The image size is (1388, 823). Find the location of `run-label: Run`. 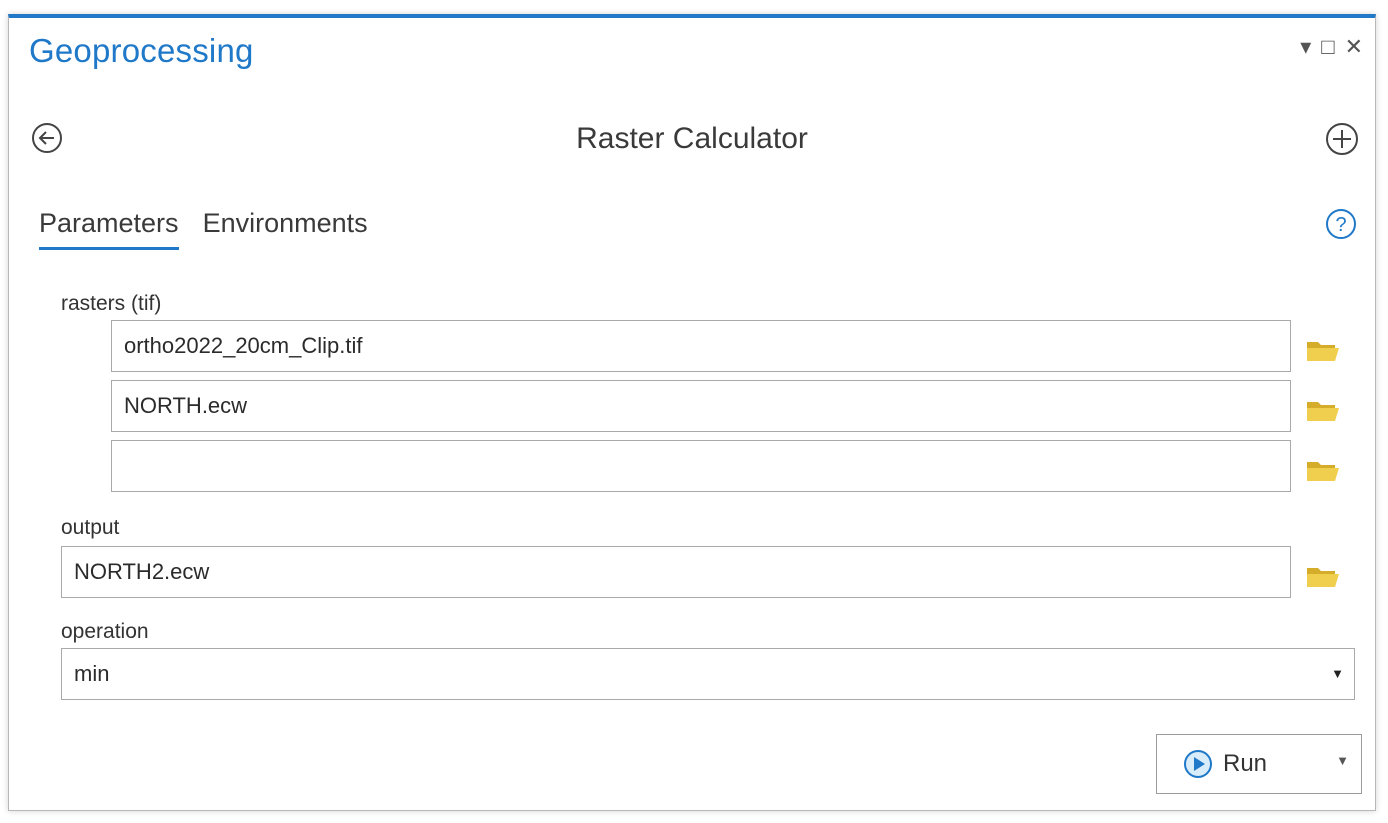

run-label: Run is located at coordinates (1245, 763).